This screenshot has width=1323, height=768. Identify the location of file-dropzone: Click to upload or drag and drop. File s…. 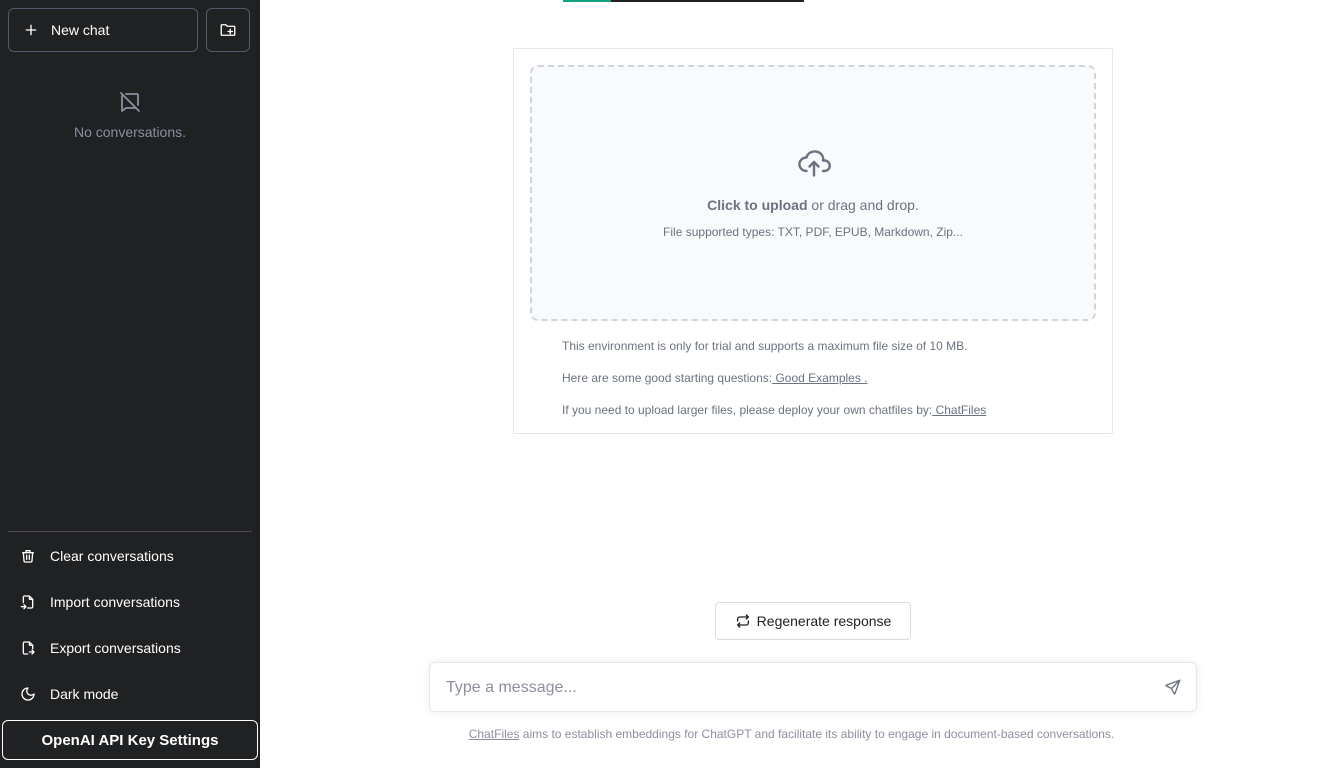
(813, 193).